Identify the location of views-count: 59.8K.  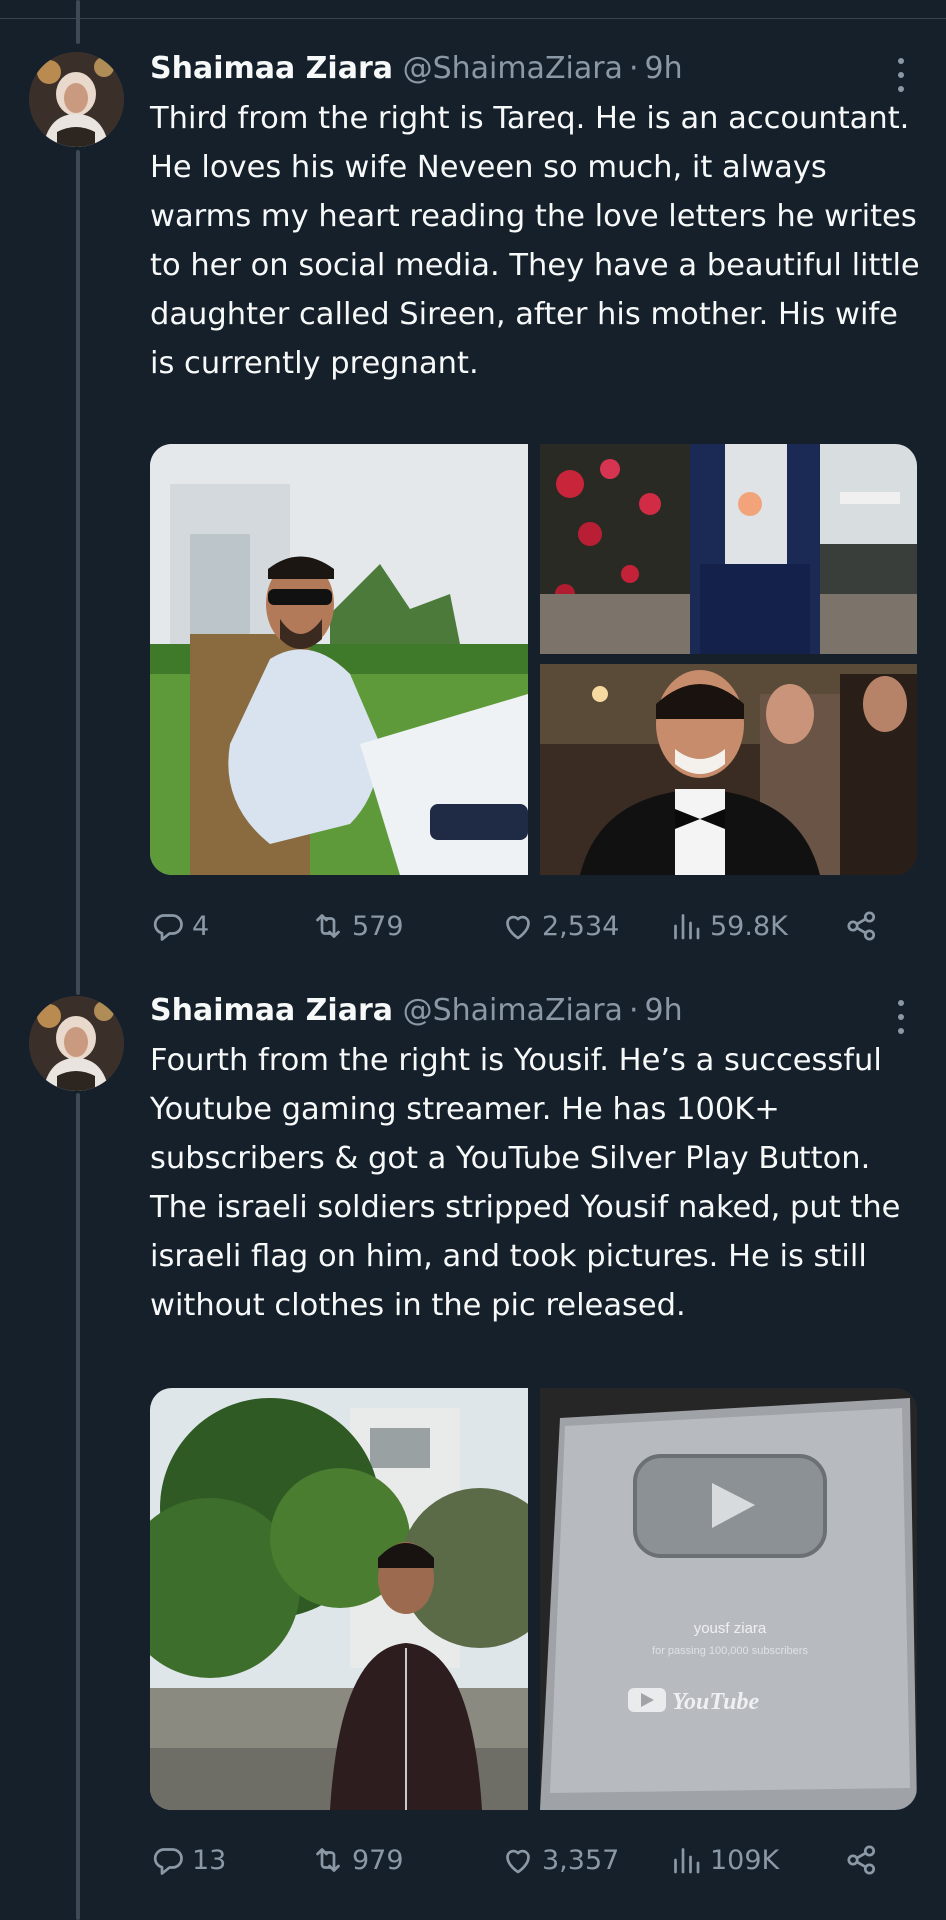
(749, 926).